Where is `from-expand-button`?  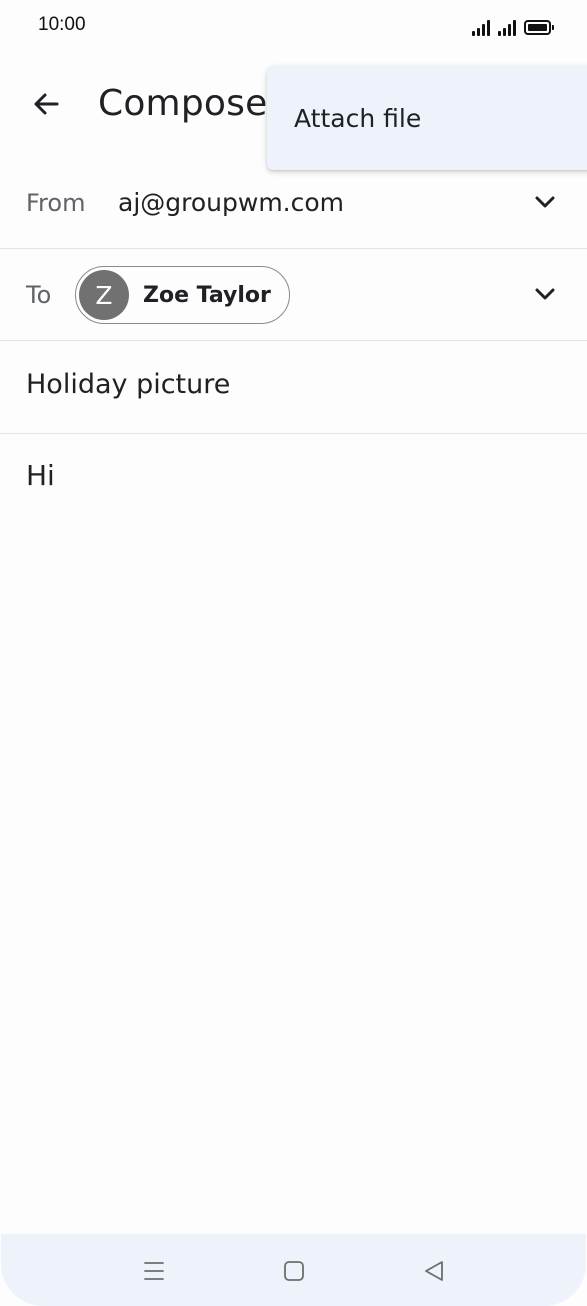 from-expand-button is located at coordinates (545, 202).